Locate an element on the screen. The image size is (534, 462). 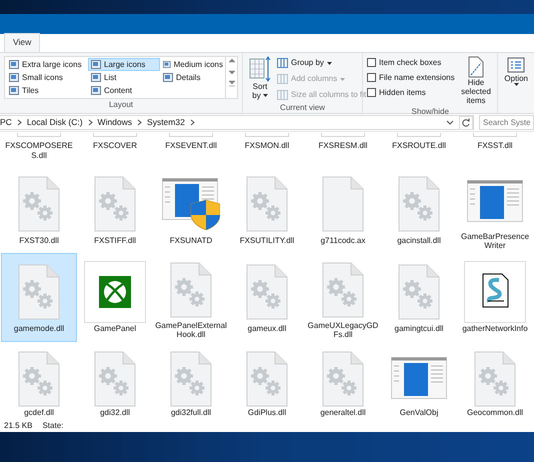
file-item: FXSROUTE.dll is located at coordinates (419, 148).